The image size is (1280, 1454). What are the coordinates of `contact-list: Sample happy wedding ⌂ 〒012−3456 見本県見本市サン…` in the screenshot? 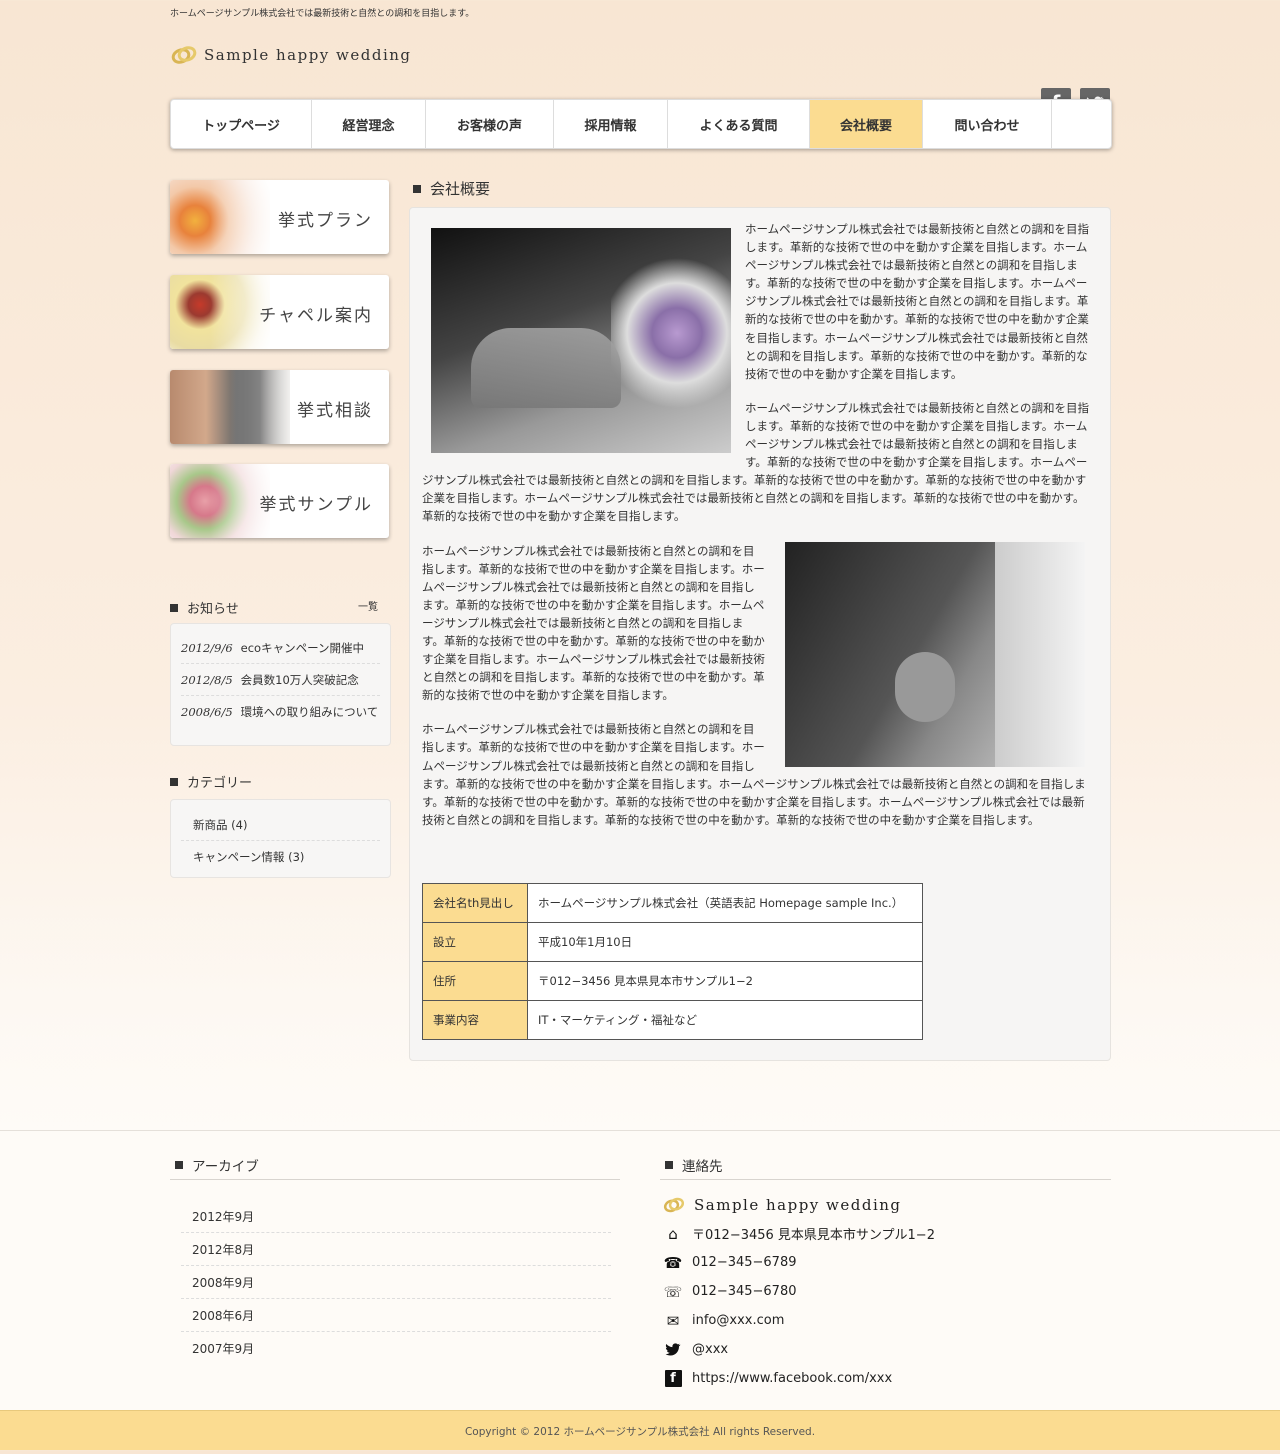 It's located at (798, 1291).